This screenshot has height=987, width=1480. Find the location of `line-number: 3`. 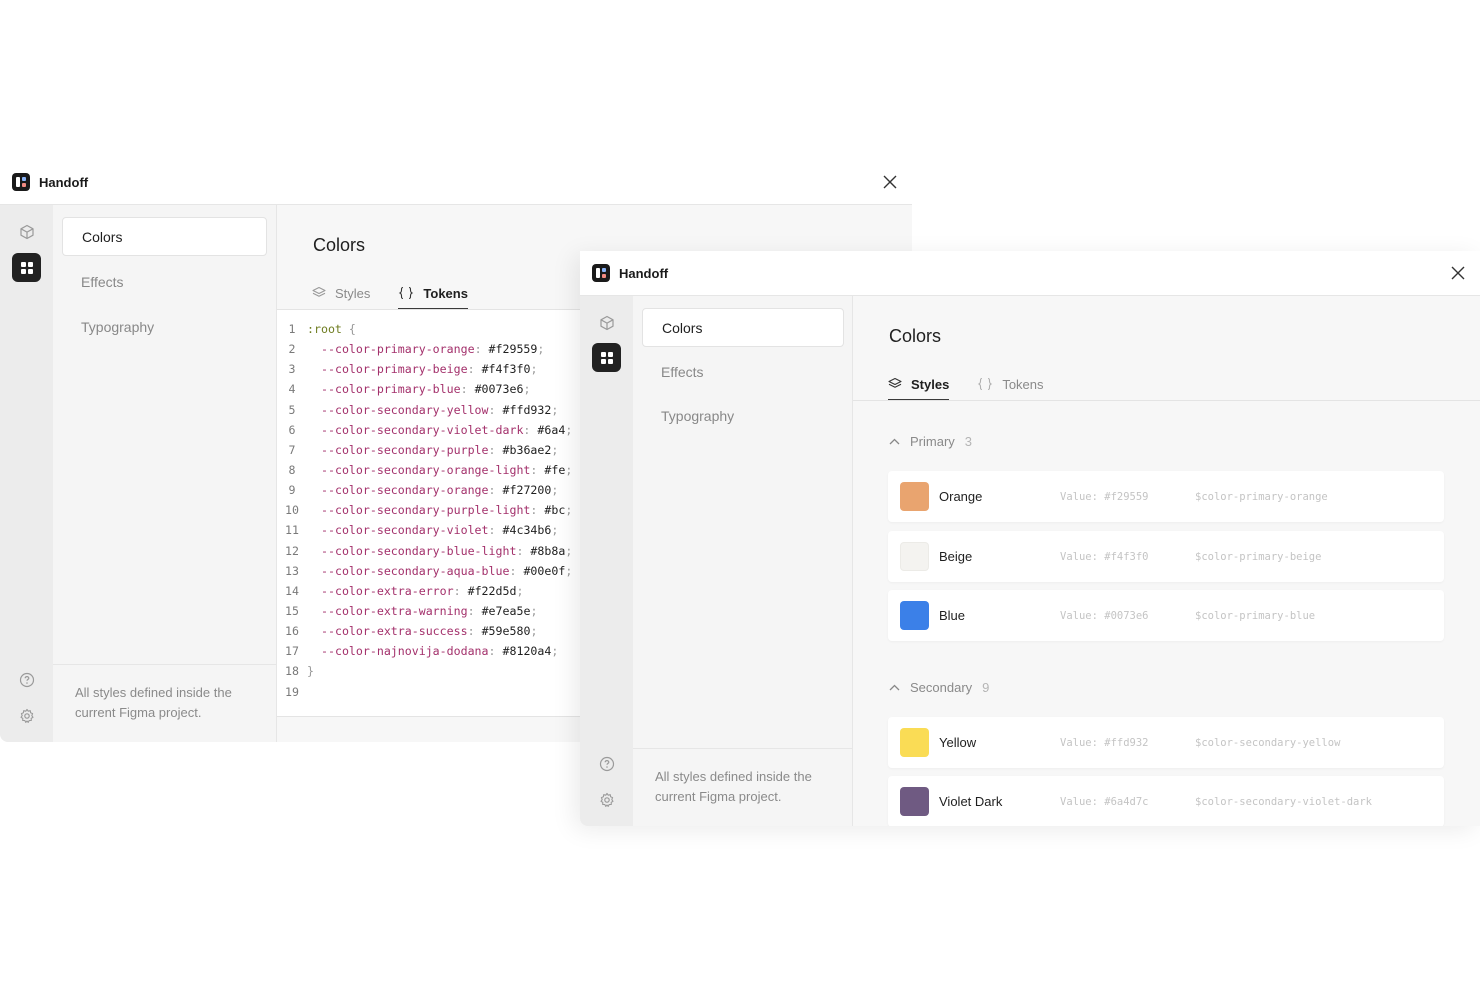

line-number: 3 is located at coordinates (292, 369).